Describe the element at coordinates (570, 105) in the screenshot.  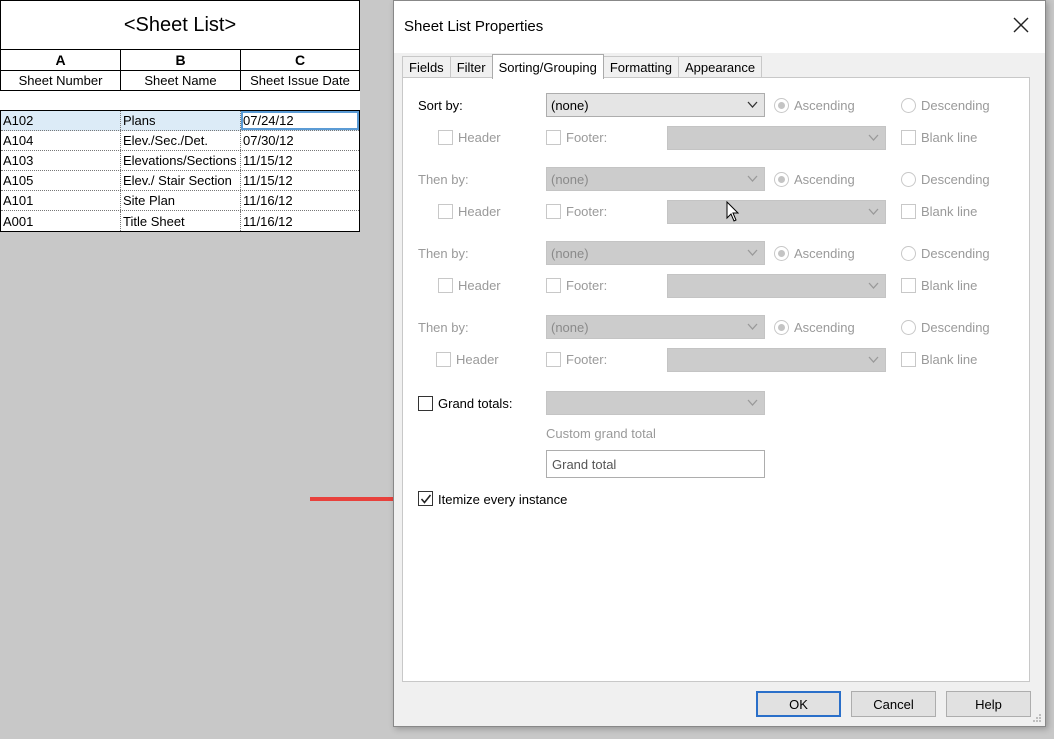
I see `sort-by-value: (none)` at that location.